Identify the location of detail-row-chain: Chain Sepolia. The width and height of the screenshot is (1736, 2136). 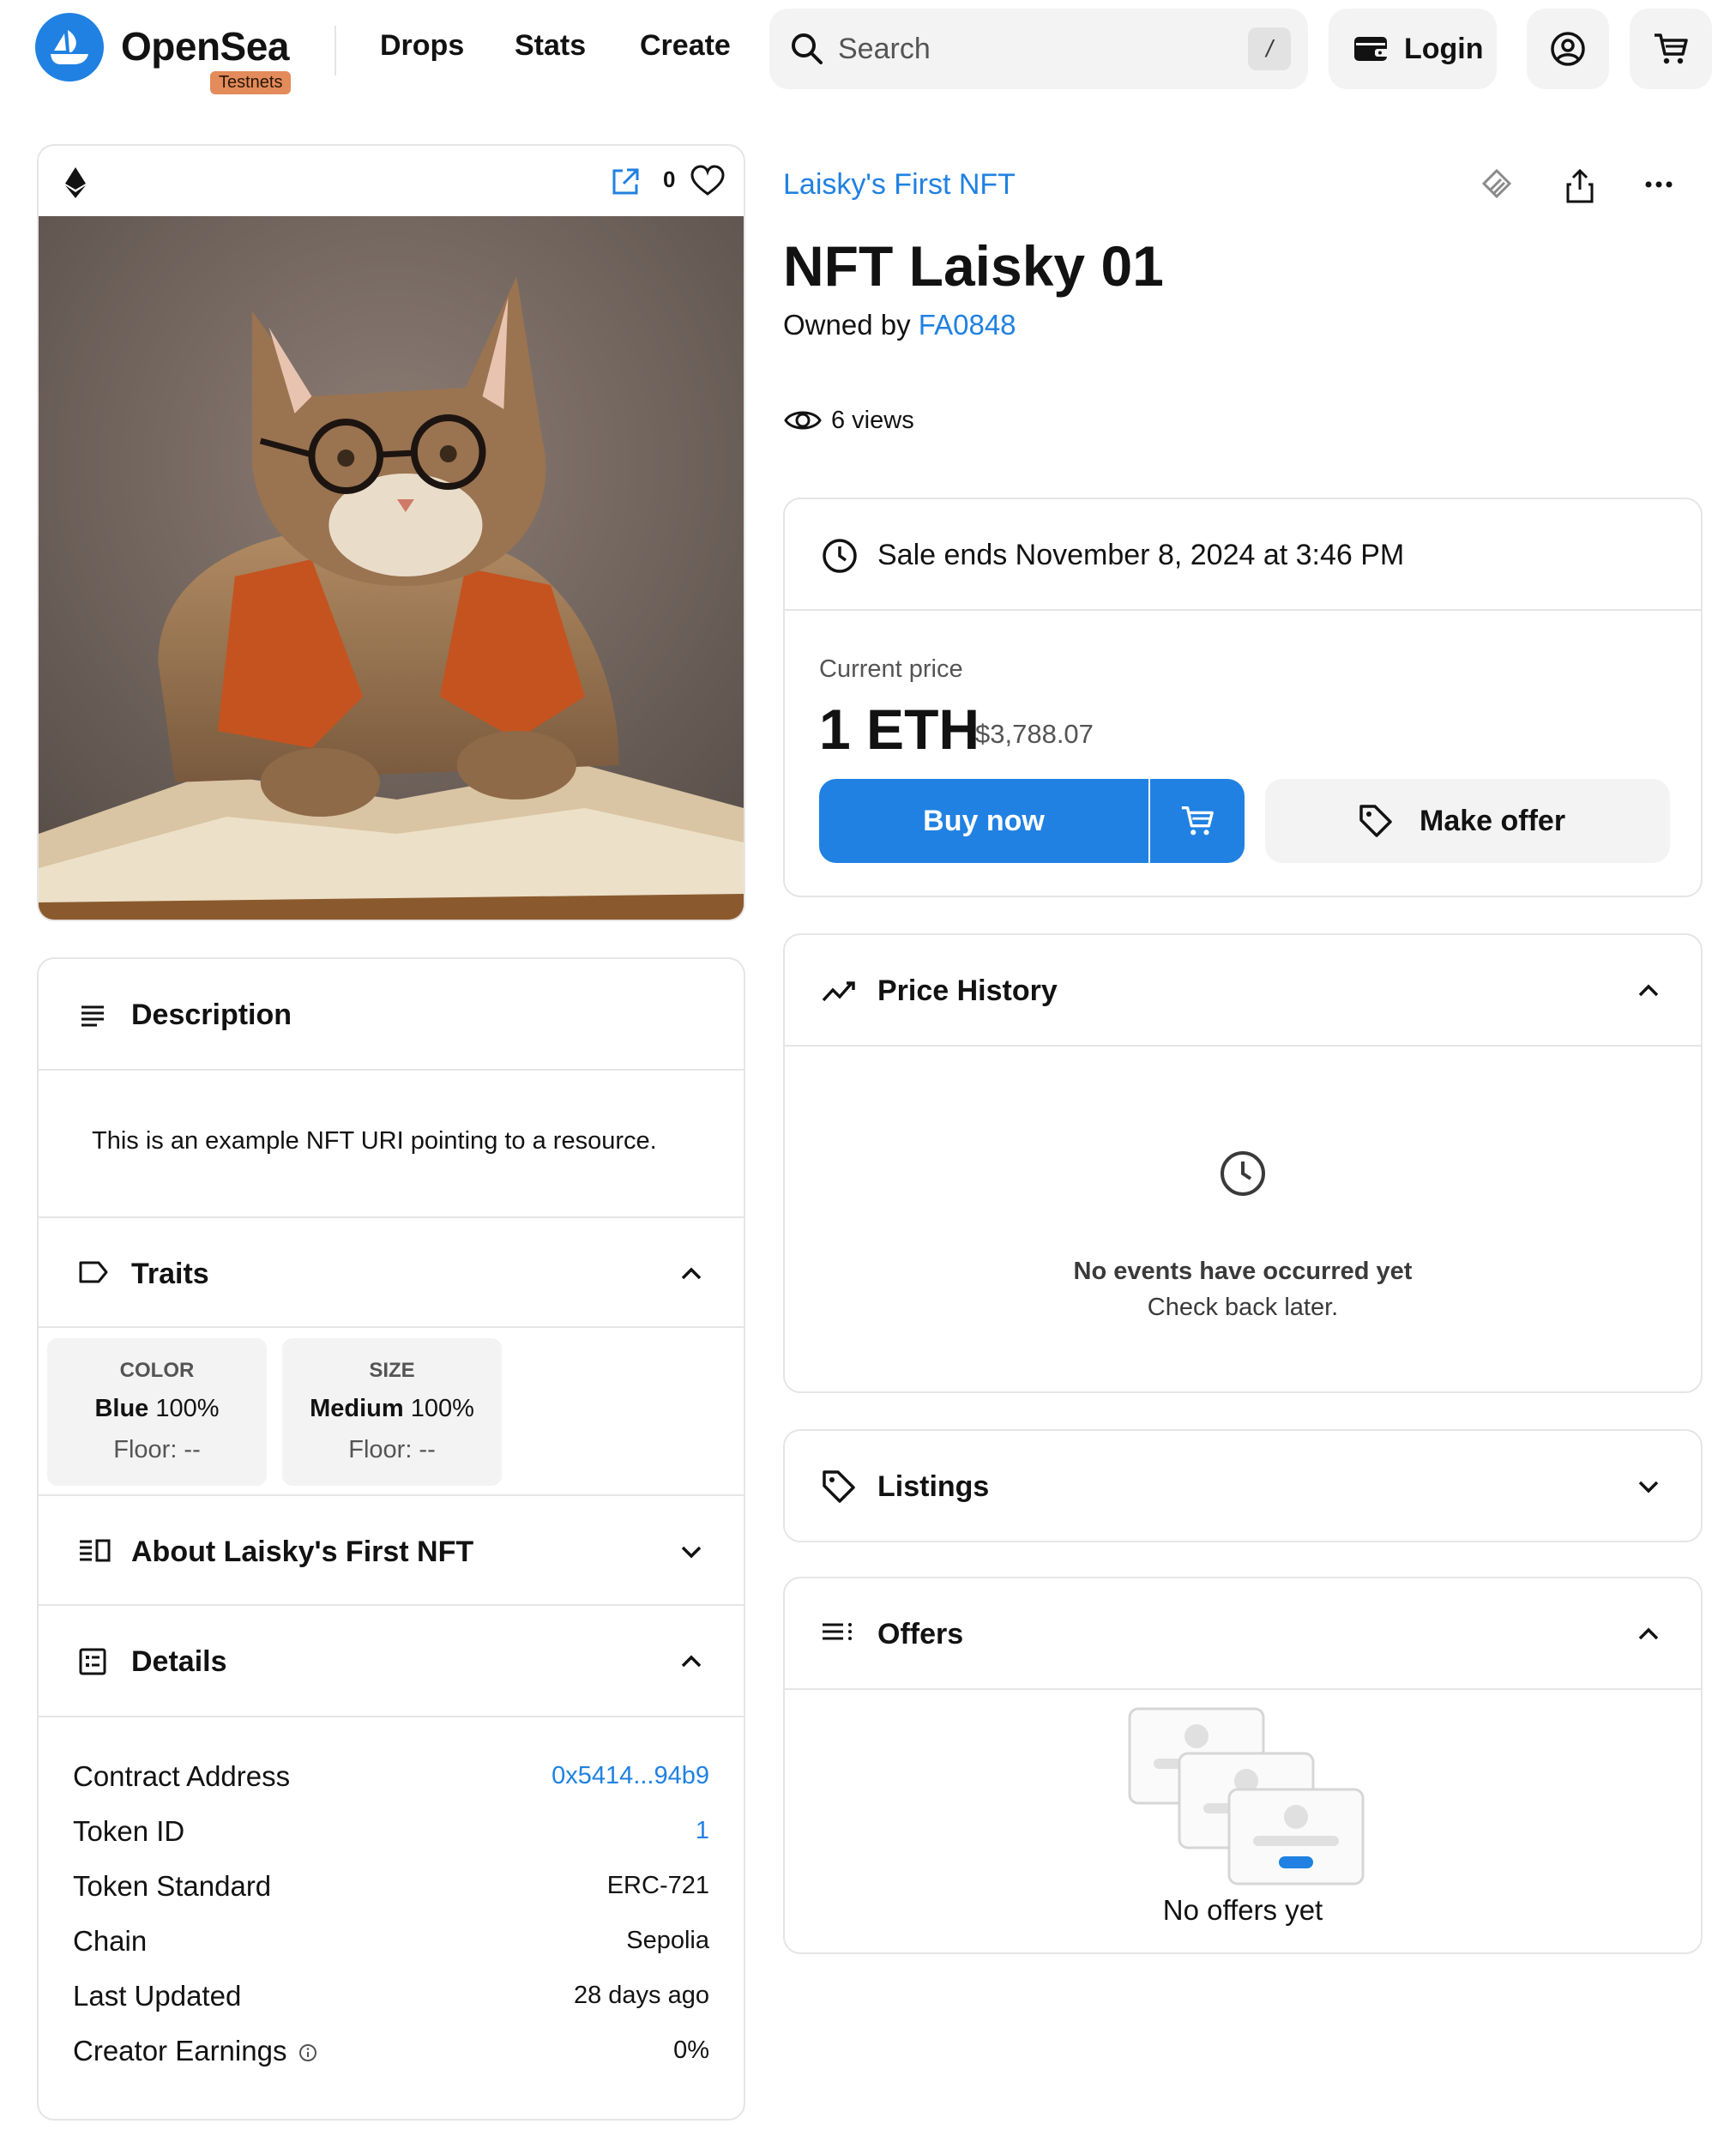
(391, 1946).